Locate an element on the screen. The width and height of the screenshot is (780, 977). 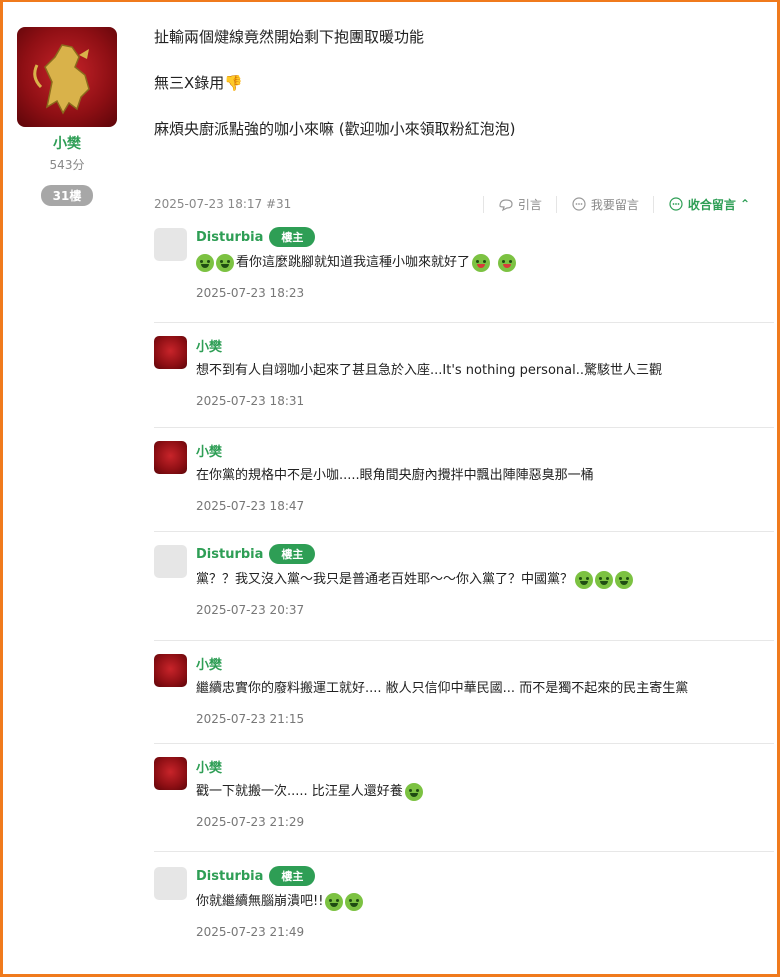
post-line: 無三X錄用👎 is located at coordinates (454, 83).